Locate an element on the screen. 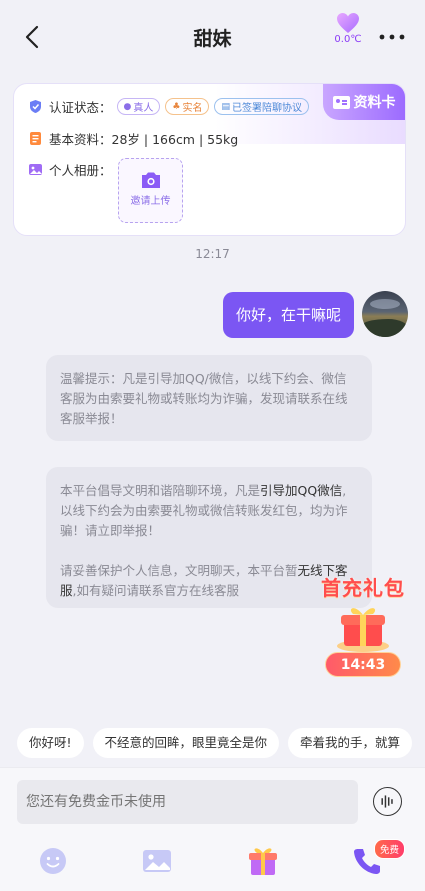  basic-info-row: 基本资料： 28岁 | 166cm | 55kg is located at coordinates (133, 138).